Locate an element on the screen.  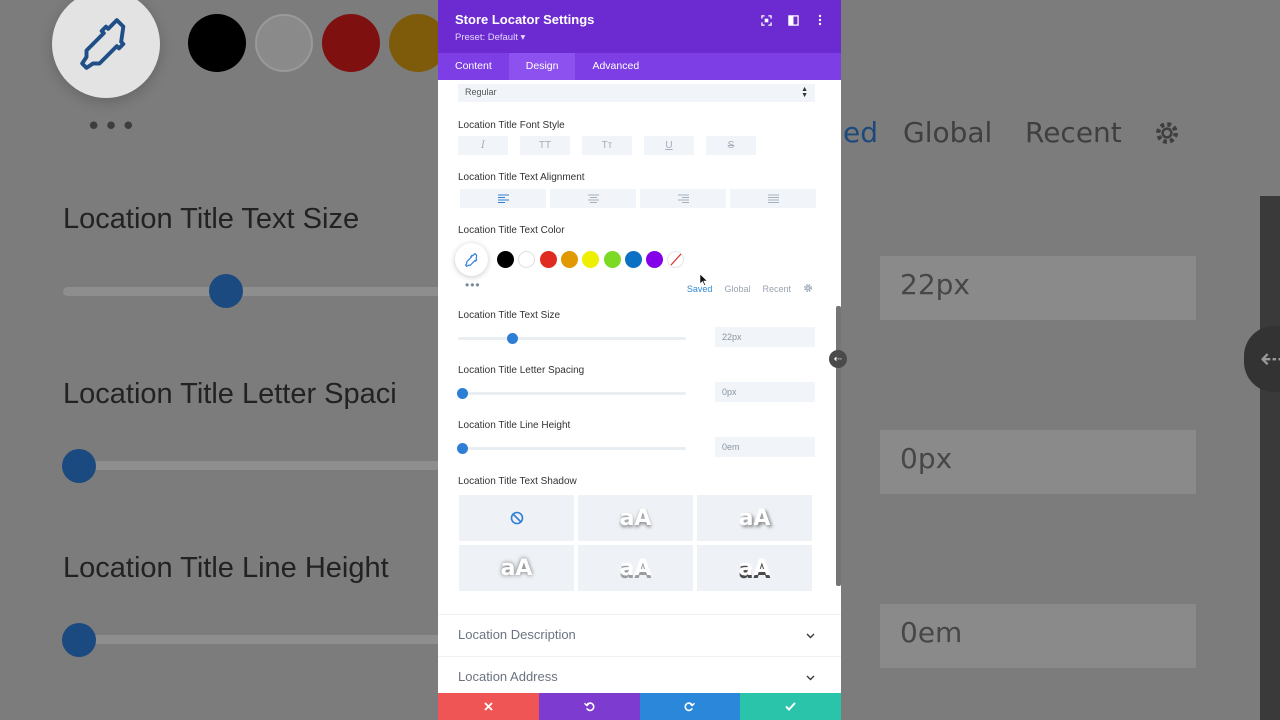
line-height-slider-track is located at coordinates (572, 448).